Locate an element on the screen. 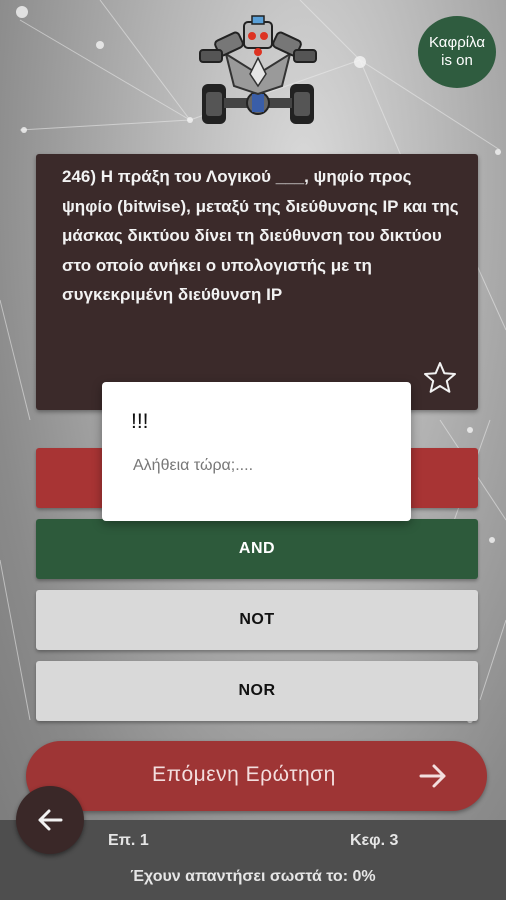  mode-badge: Καφρίλα is on is located at coordinates (457, 52).